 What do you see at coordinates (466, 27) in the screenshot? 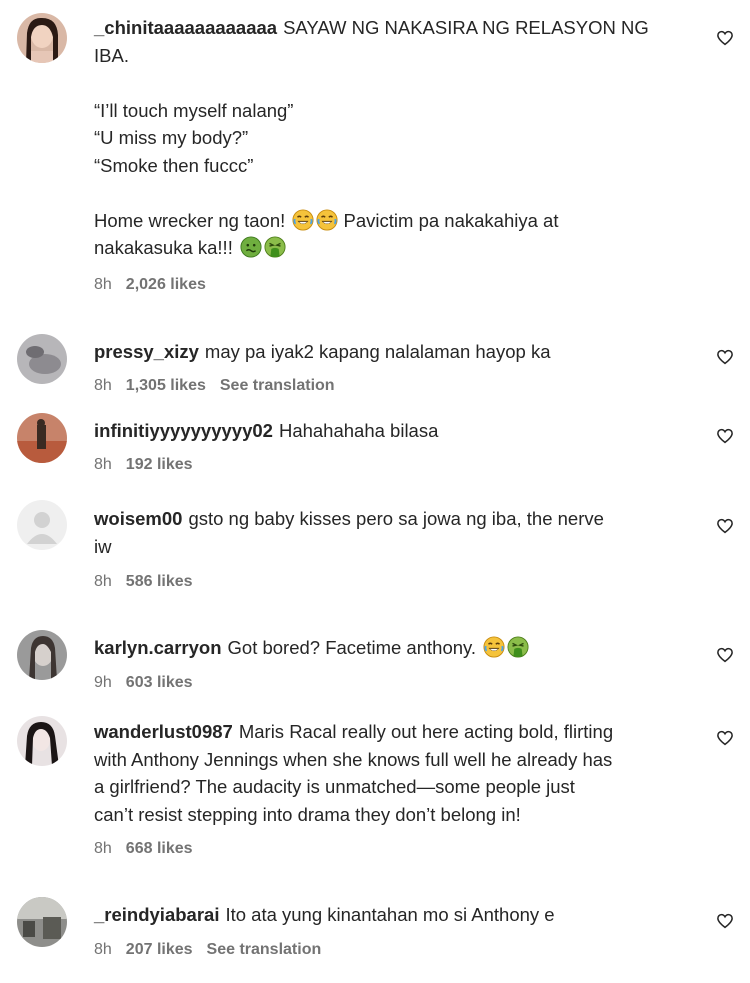
I see `comment-text-first: SAYAW NG NAKASIRA NG RELASYON NG` at bounding box center [466, 27].